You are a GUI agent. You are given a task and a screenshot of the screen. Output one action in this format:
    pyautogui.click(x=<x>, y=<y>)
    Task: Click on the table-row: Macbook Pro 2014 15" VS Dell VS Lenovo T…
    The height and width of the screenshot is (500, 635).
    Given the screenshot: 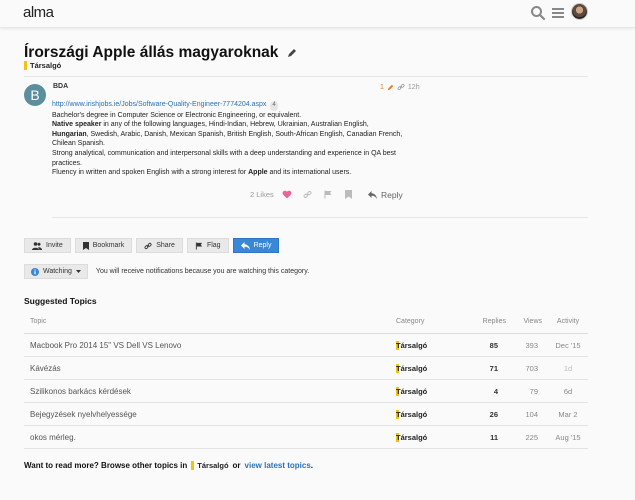 What is the action you would take?
    pyautogui.click(x=306, y=345)
    